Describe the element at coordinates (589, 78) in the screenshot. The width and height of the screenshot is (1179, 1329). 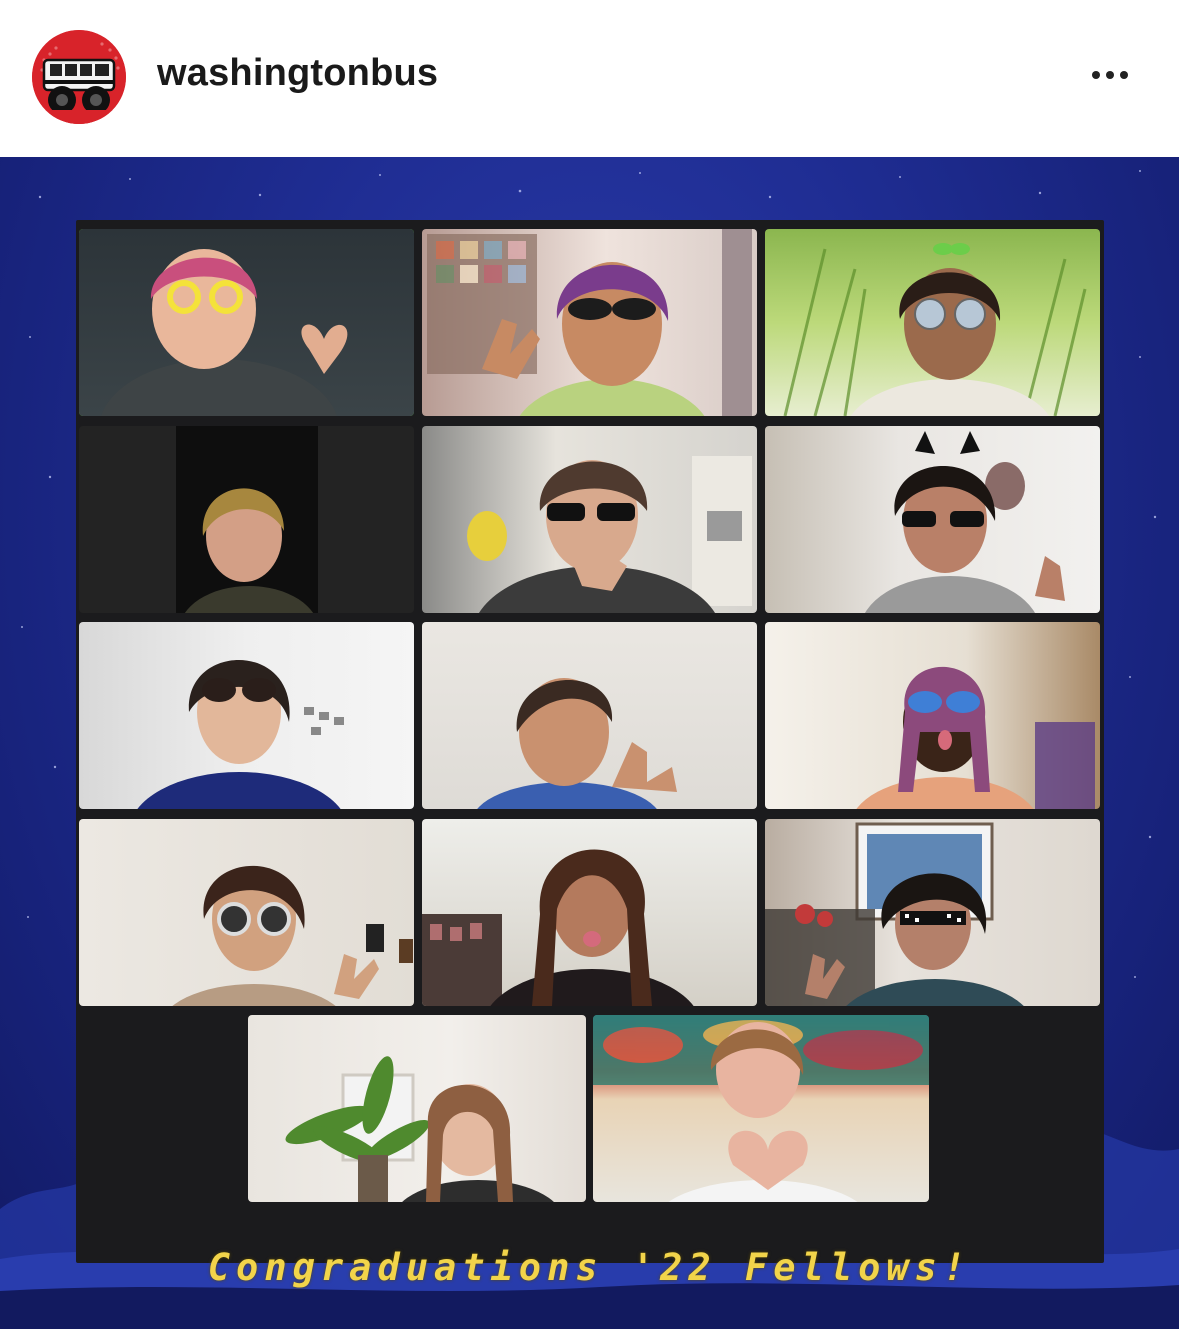
I see `post-header: washingtonbus` at that location.